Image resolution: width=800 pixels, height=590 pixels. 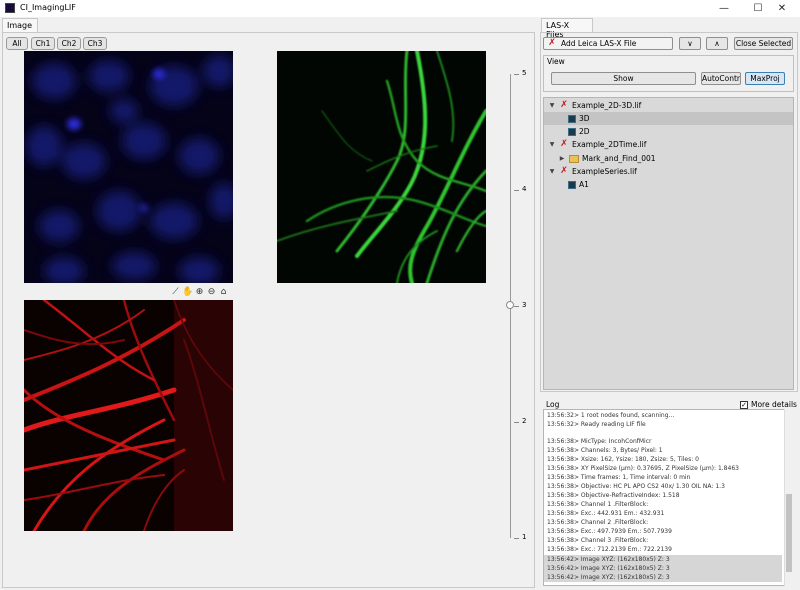 I want to click on slider-tick-label: 2, so click(x=524, y=421).